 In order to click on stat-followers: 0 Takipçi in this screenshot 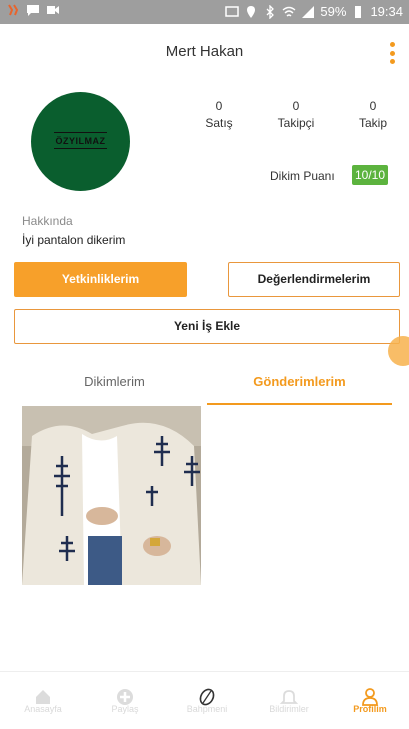, I will do `click(296, 114)`.